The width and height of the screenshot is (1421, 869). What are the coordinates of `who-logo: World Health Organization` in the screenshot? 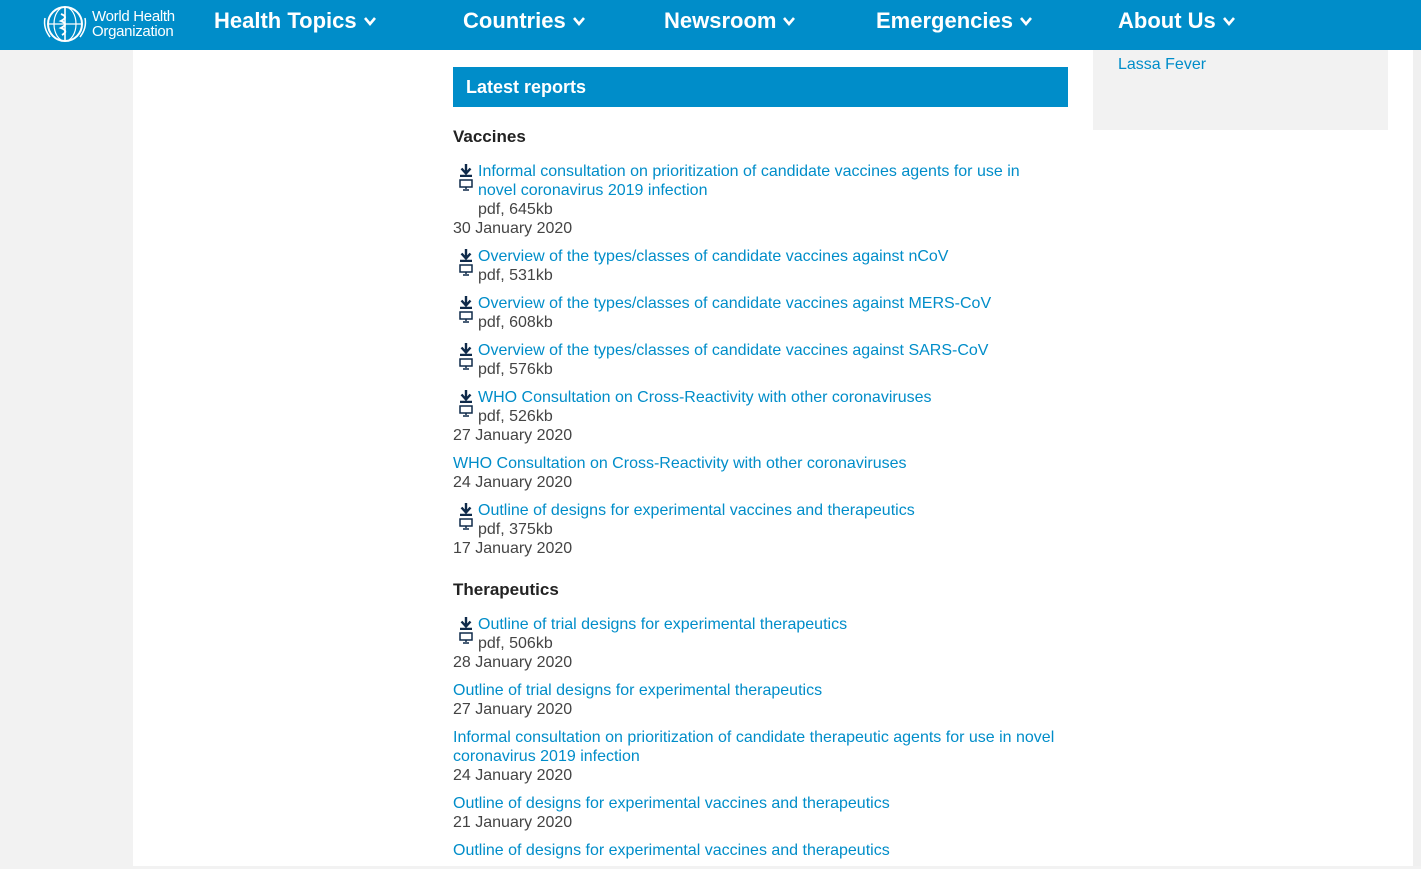 It's located at (108, 24).